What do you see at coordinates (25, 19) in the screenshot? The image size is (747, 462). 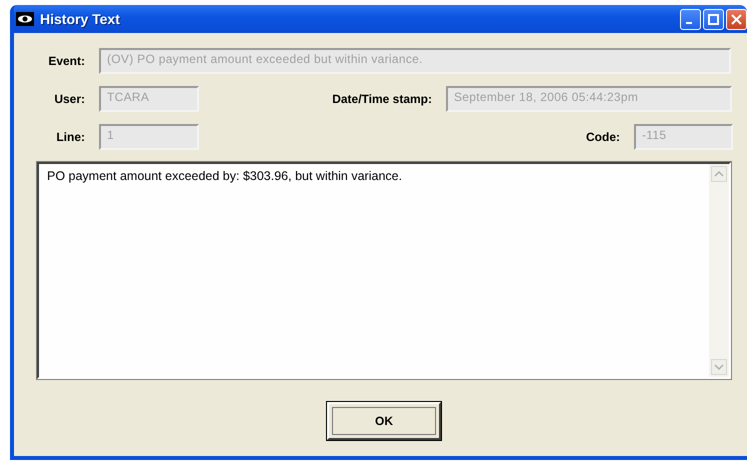 I see `eye-icon` at bounding box center [25, 19].